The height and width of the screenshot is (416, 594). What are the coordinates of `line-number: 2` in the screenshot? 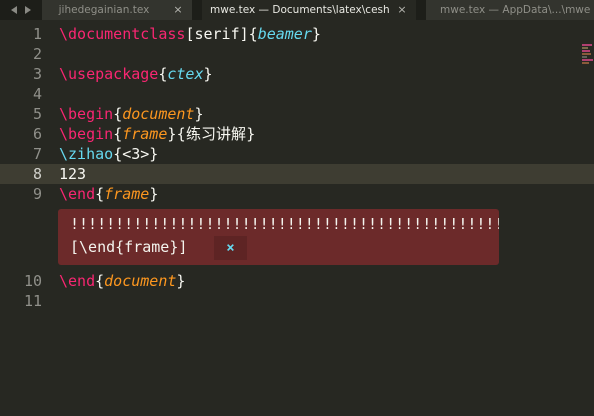 It's located at (37, 54).